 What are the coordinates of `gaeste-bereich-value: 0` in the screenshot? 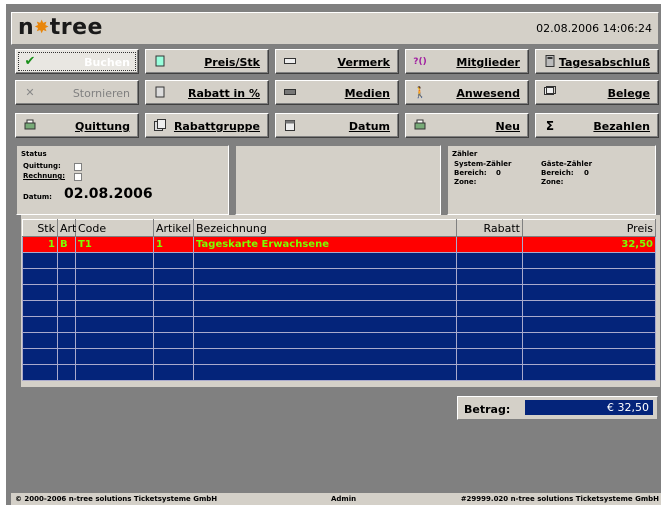 It's located at (586, 173).